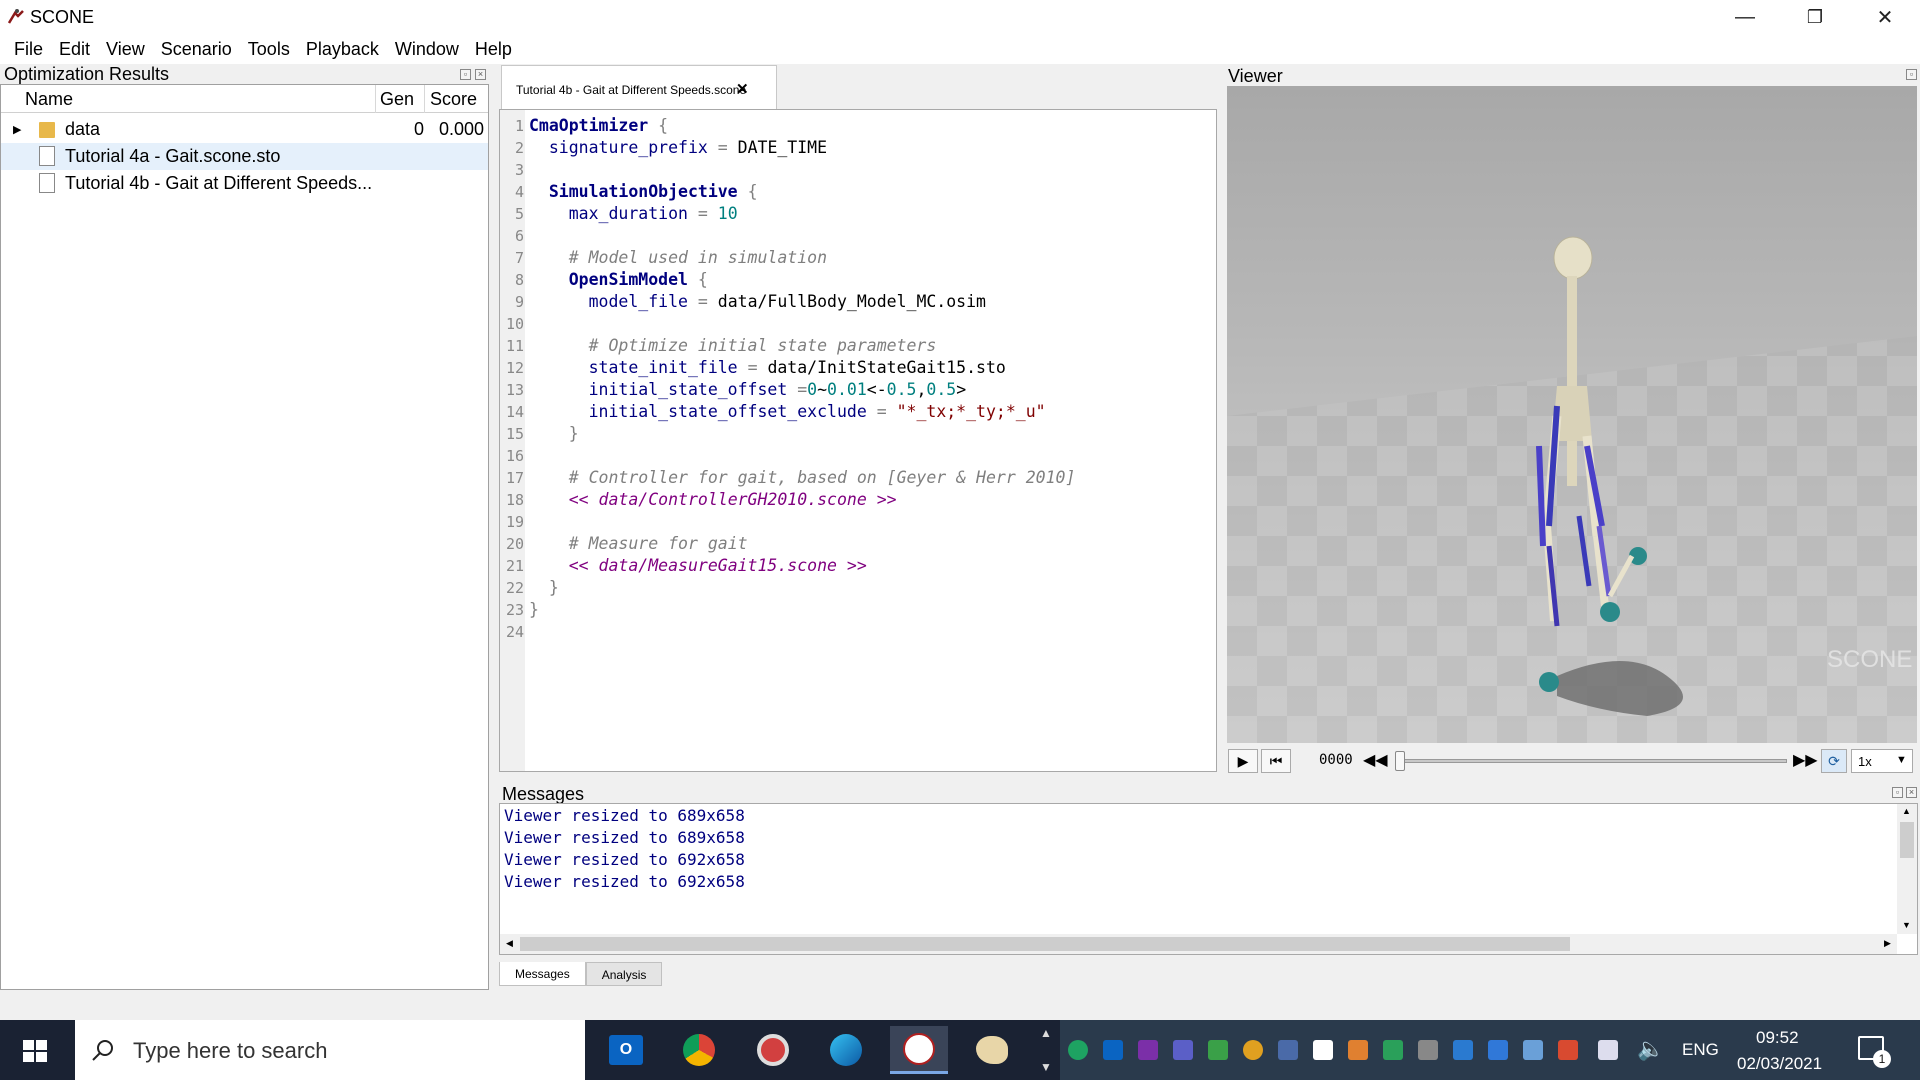  I want to click on loop-icon: ⟳, so click(1834, 761).